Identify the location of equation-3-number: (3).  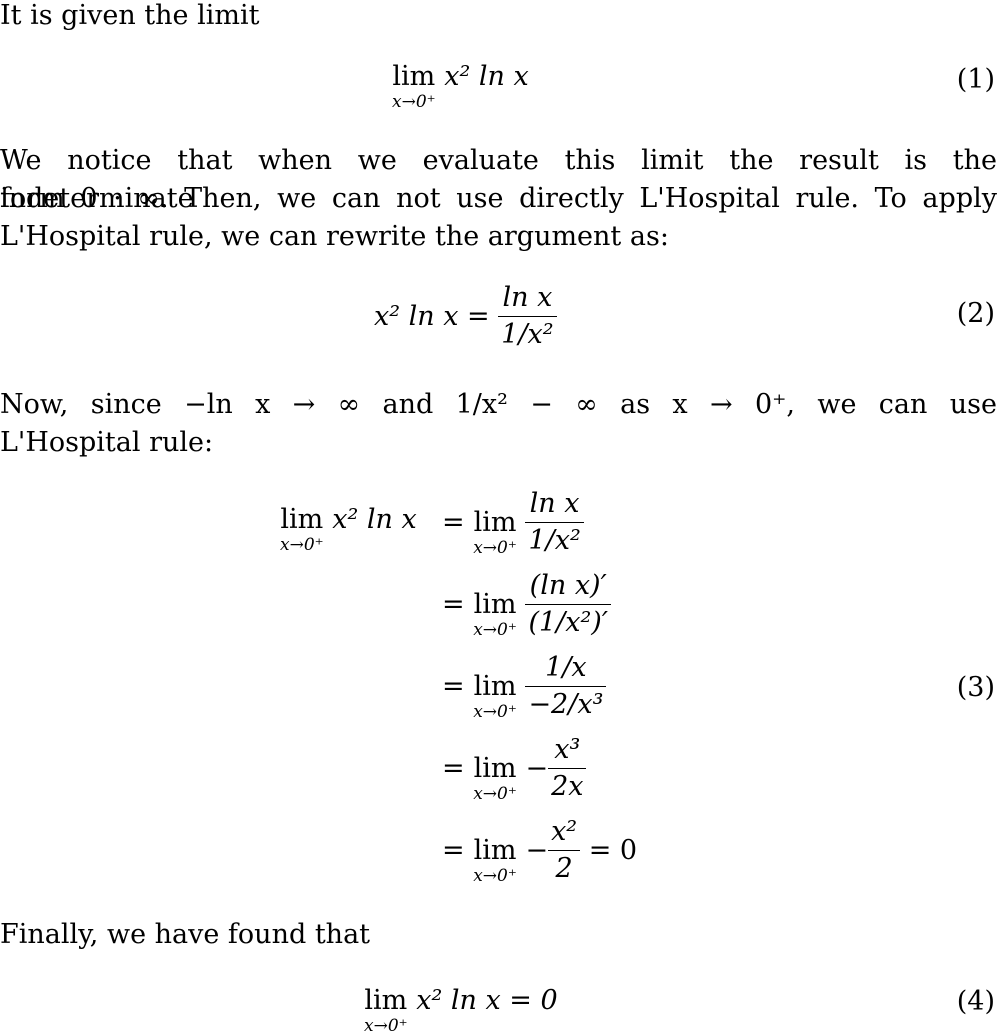
(975, 687).